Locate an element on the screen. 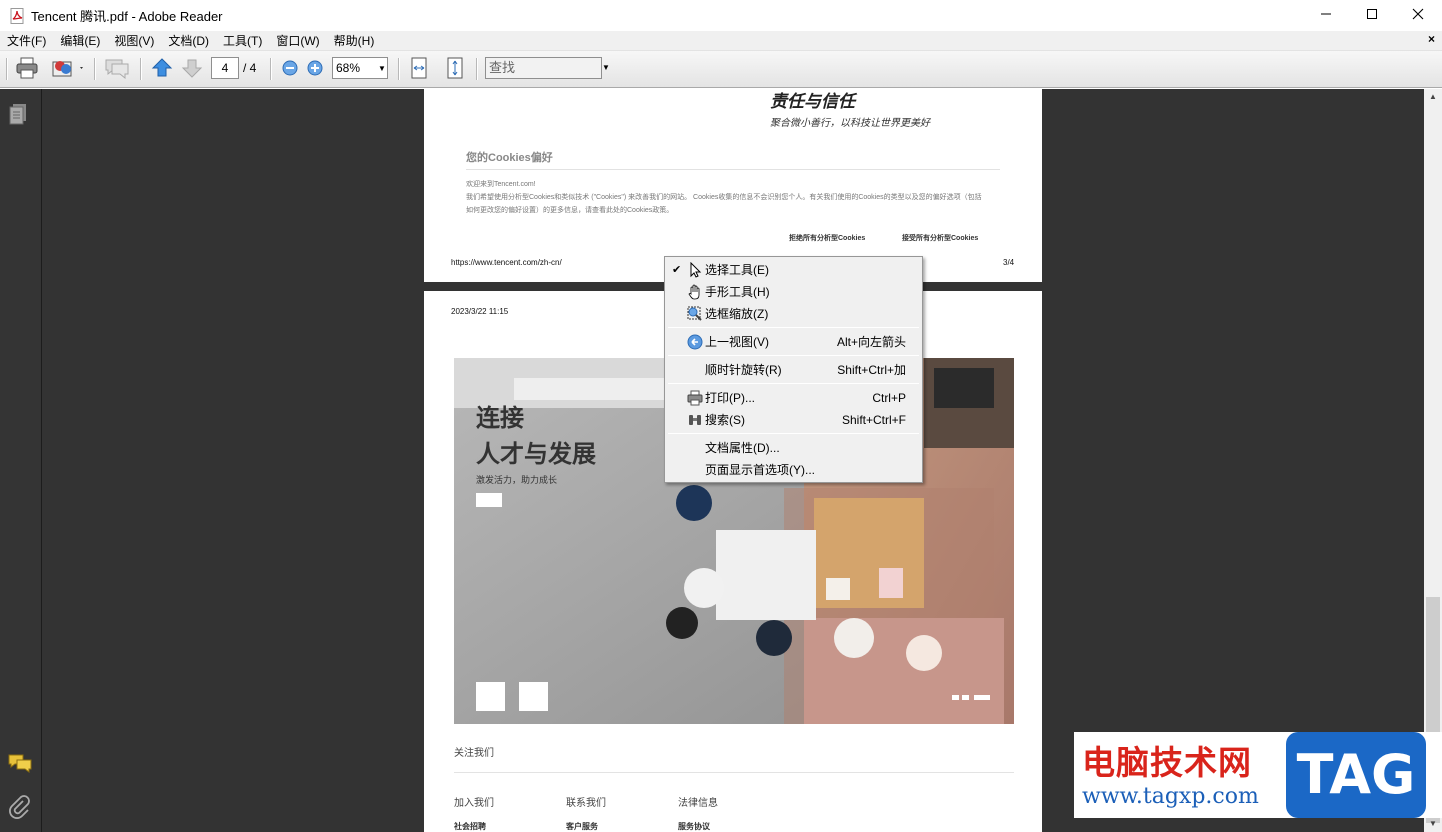  menu-help: 帮助(H) is located at coordinates (354, 41).